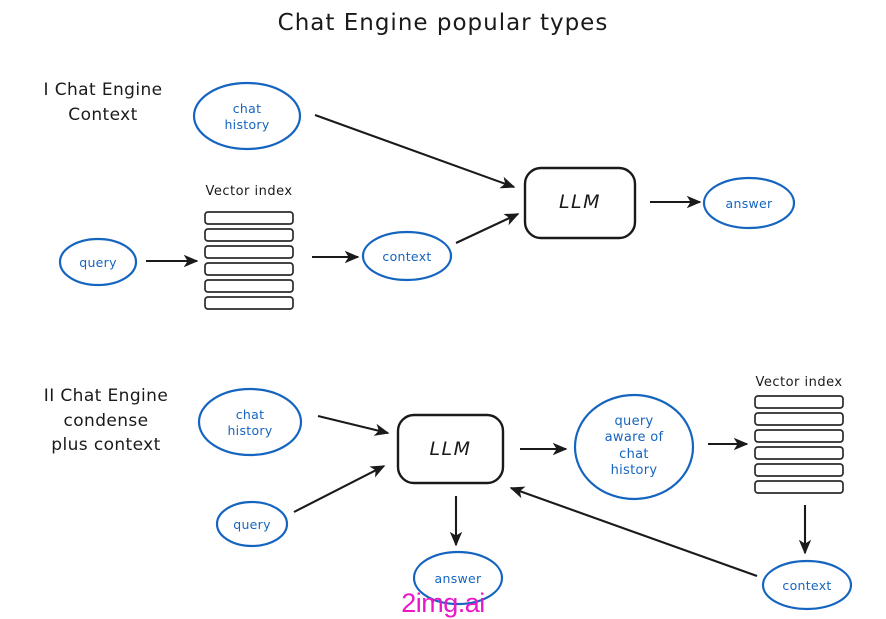 The image size is (886, 619). What do you see at coordinates (580, 203) in the screenshot?
I see `node-llm` at bounding box center [580, 203].